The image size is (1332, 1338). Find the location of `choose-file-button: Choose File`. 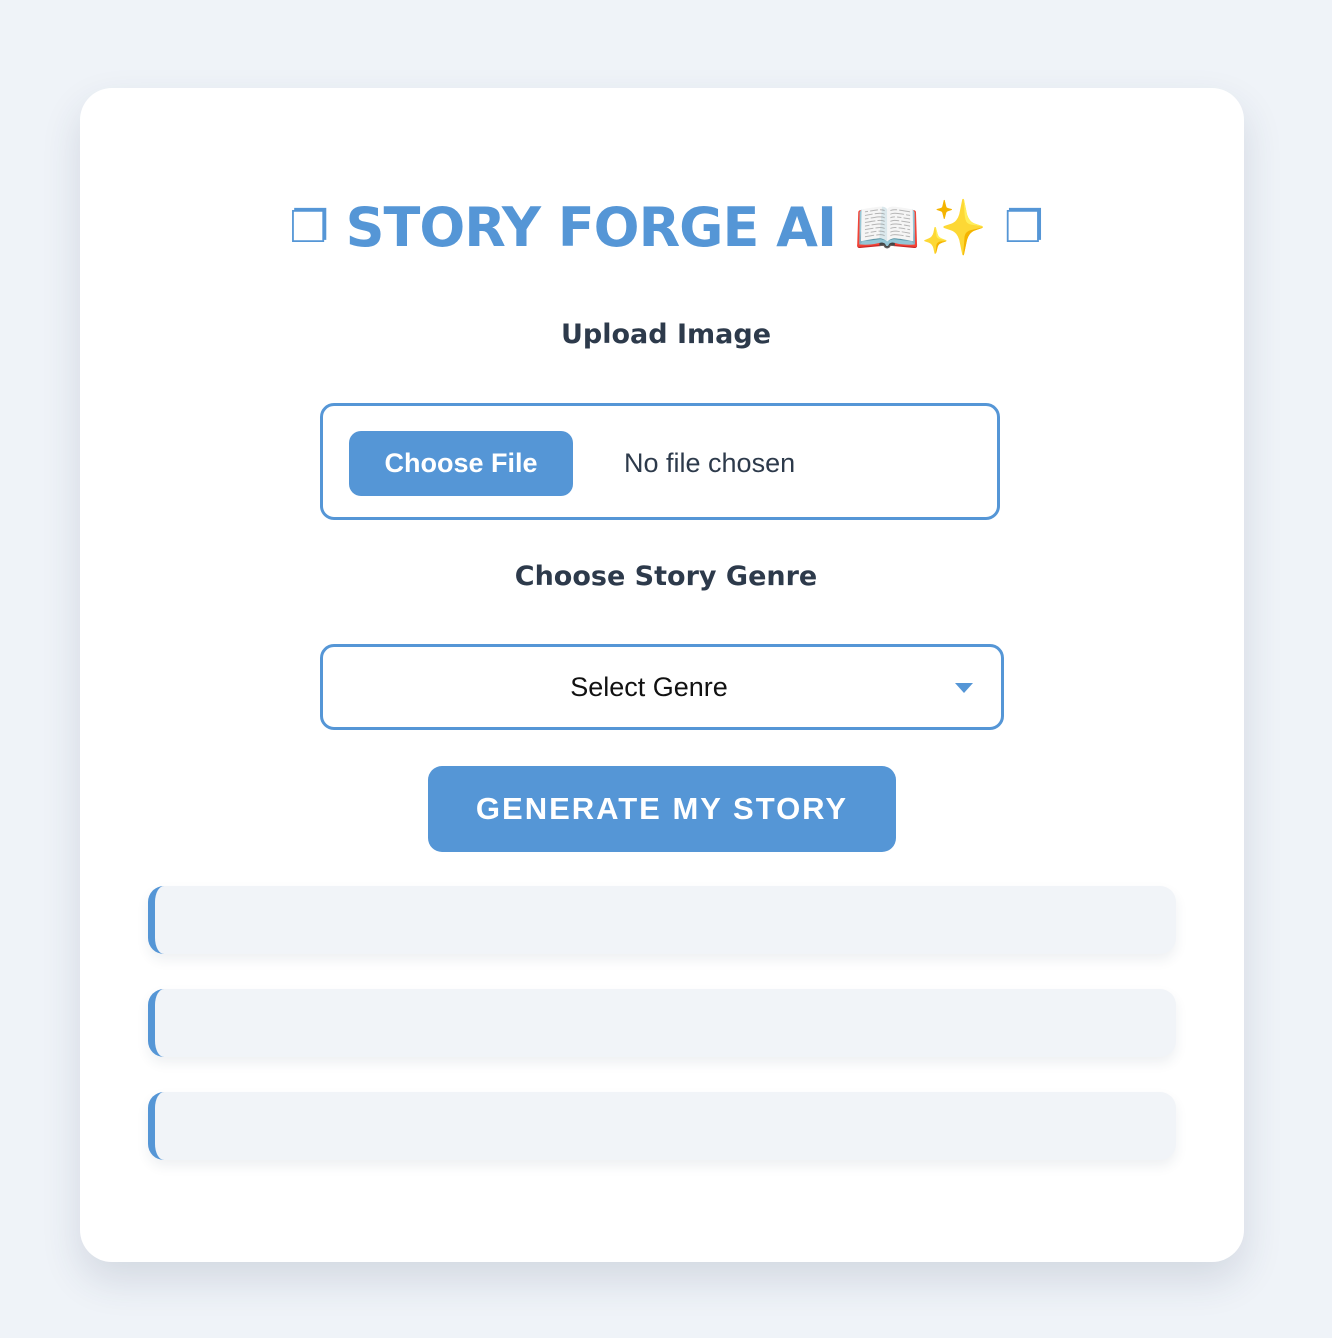

choose-file-button: Choose File is located at coordinates (461, 463).